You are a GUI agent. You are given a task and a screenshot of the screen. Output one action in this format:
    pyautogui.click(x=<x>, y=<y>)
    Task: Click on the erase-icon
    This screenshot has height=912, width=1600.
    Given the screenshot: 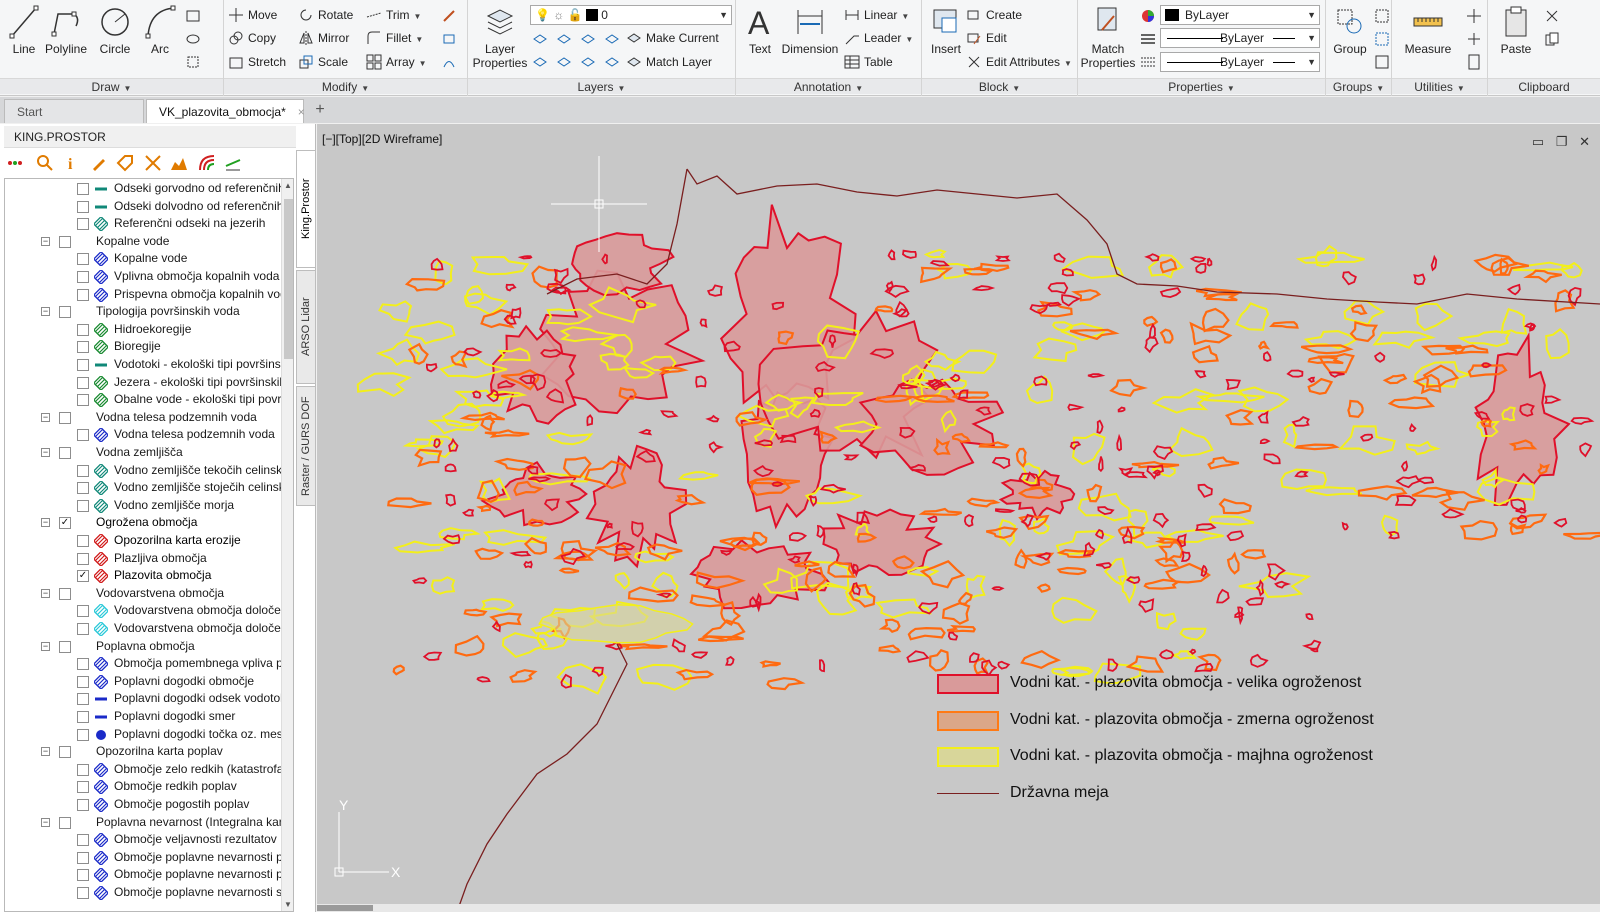 What is the action you would take?
    pyautogui.click(x=449, y=16)
    